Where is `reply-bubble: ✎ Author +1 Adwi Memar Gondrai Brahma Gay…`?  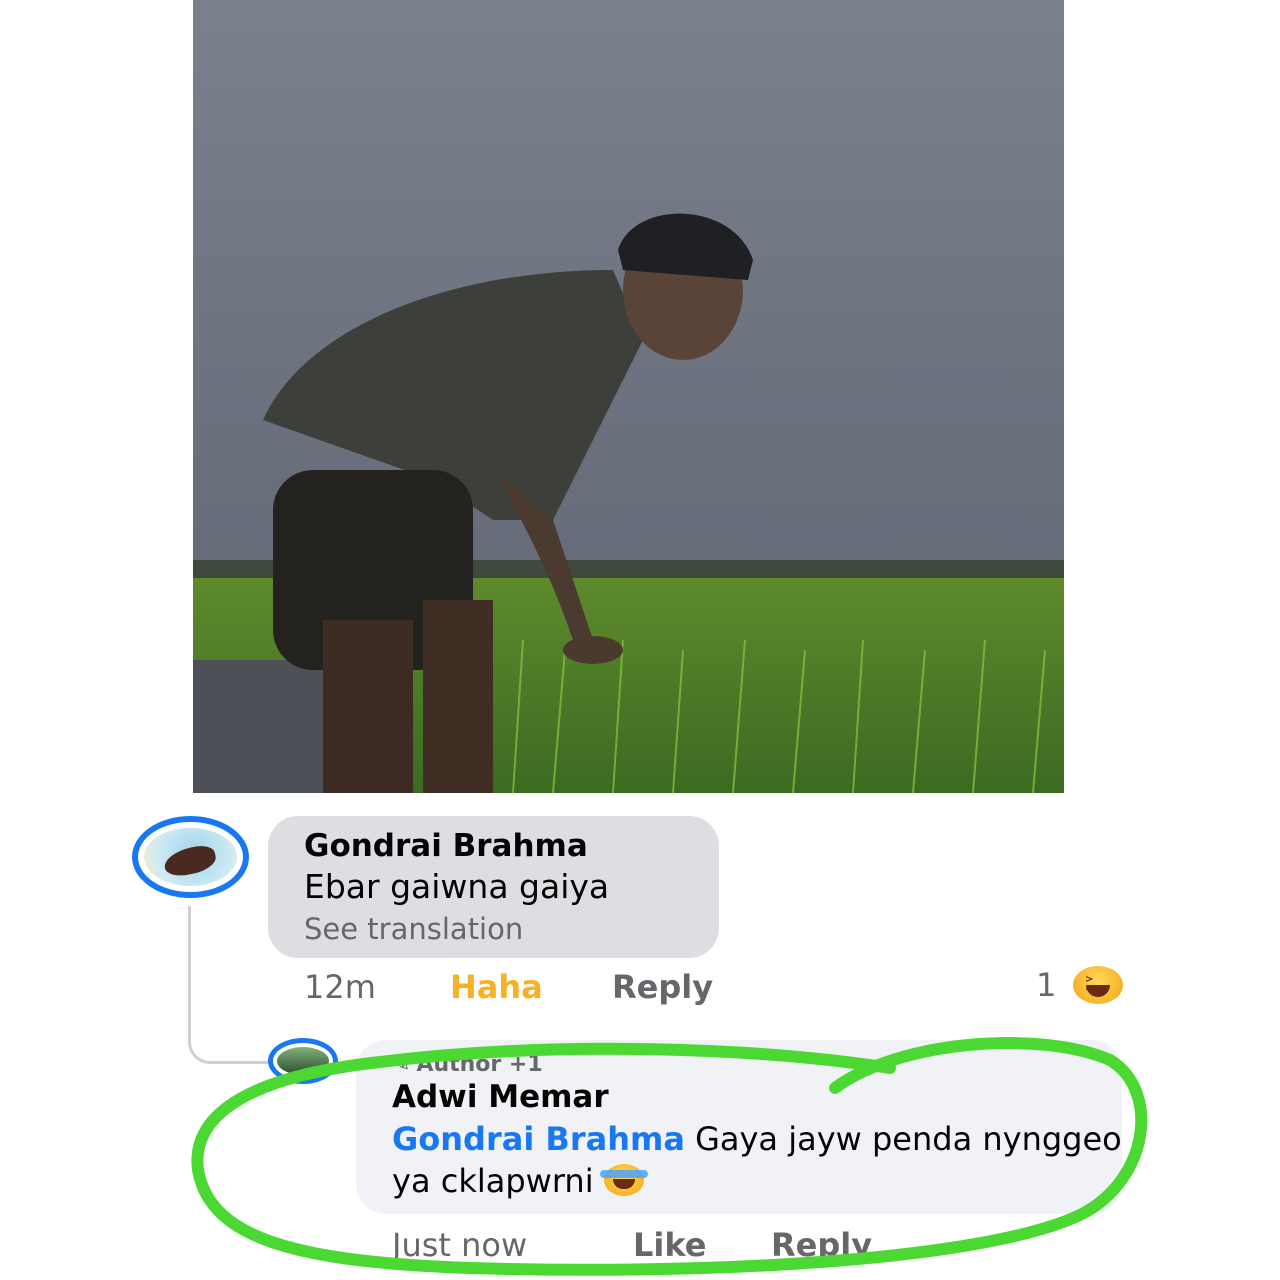 reply-bubble: ✎ Author +1 Adwi Memar Gondrai Brahma Gay… is located at coordinates (739, 1127).